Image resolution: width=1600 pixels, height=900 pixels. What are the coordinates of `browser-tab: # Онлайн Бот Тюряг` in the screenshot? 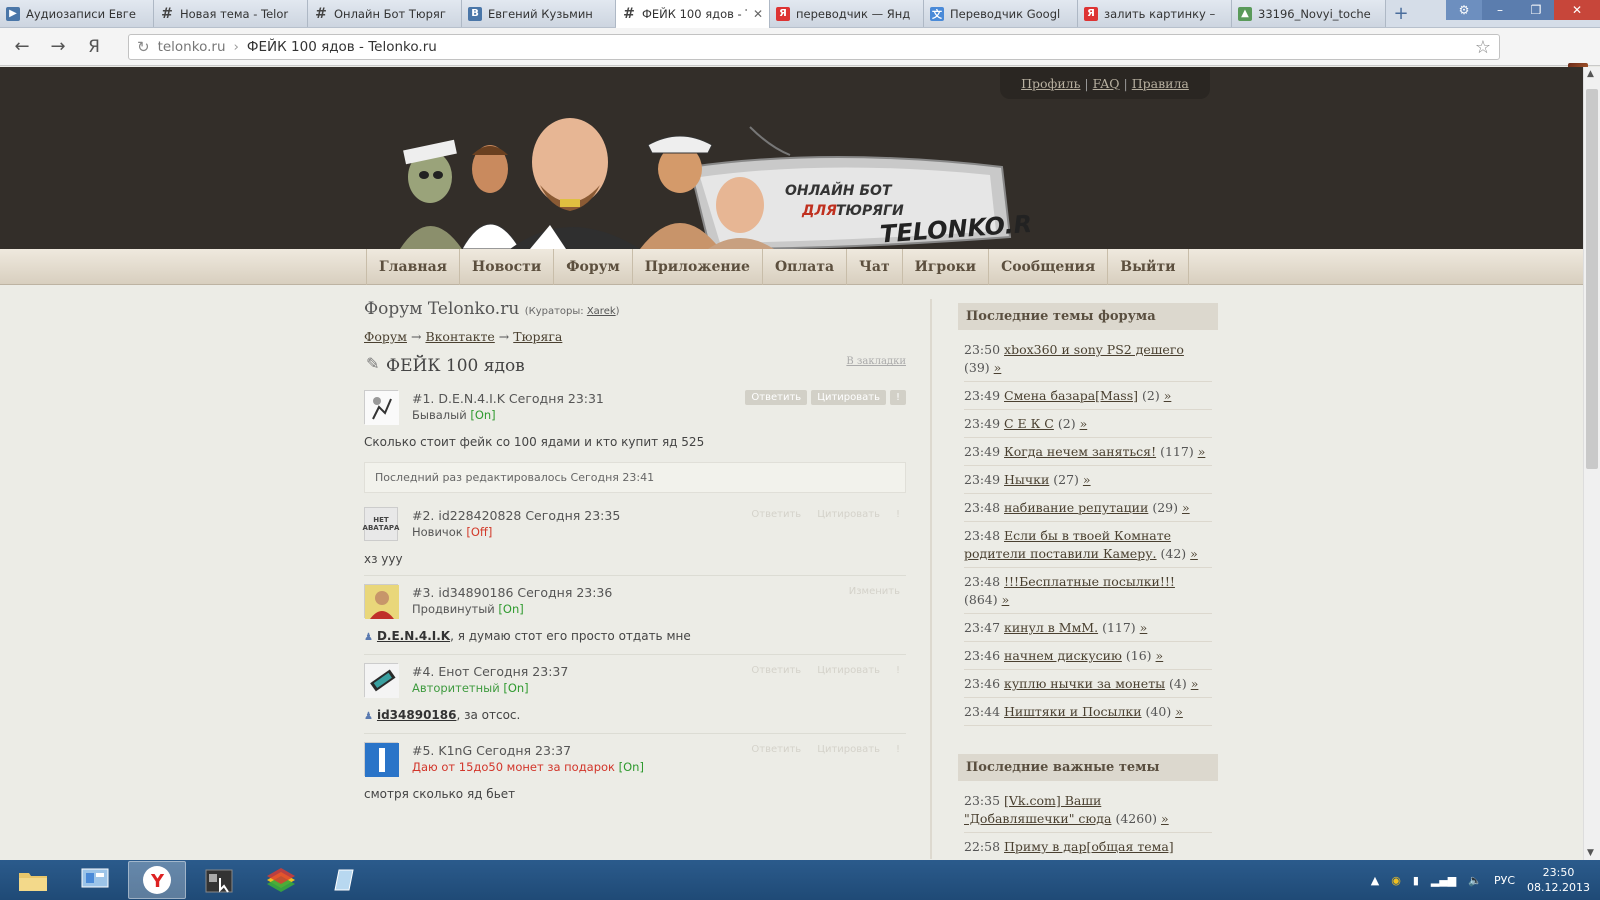 It's located at (385, 13).